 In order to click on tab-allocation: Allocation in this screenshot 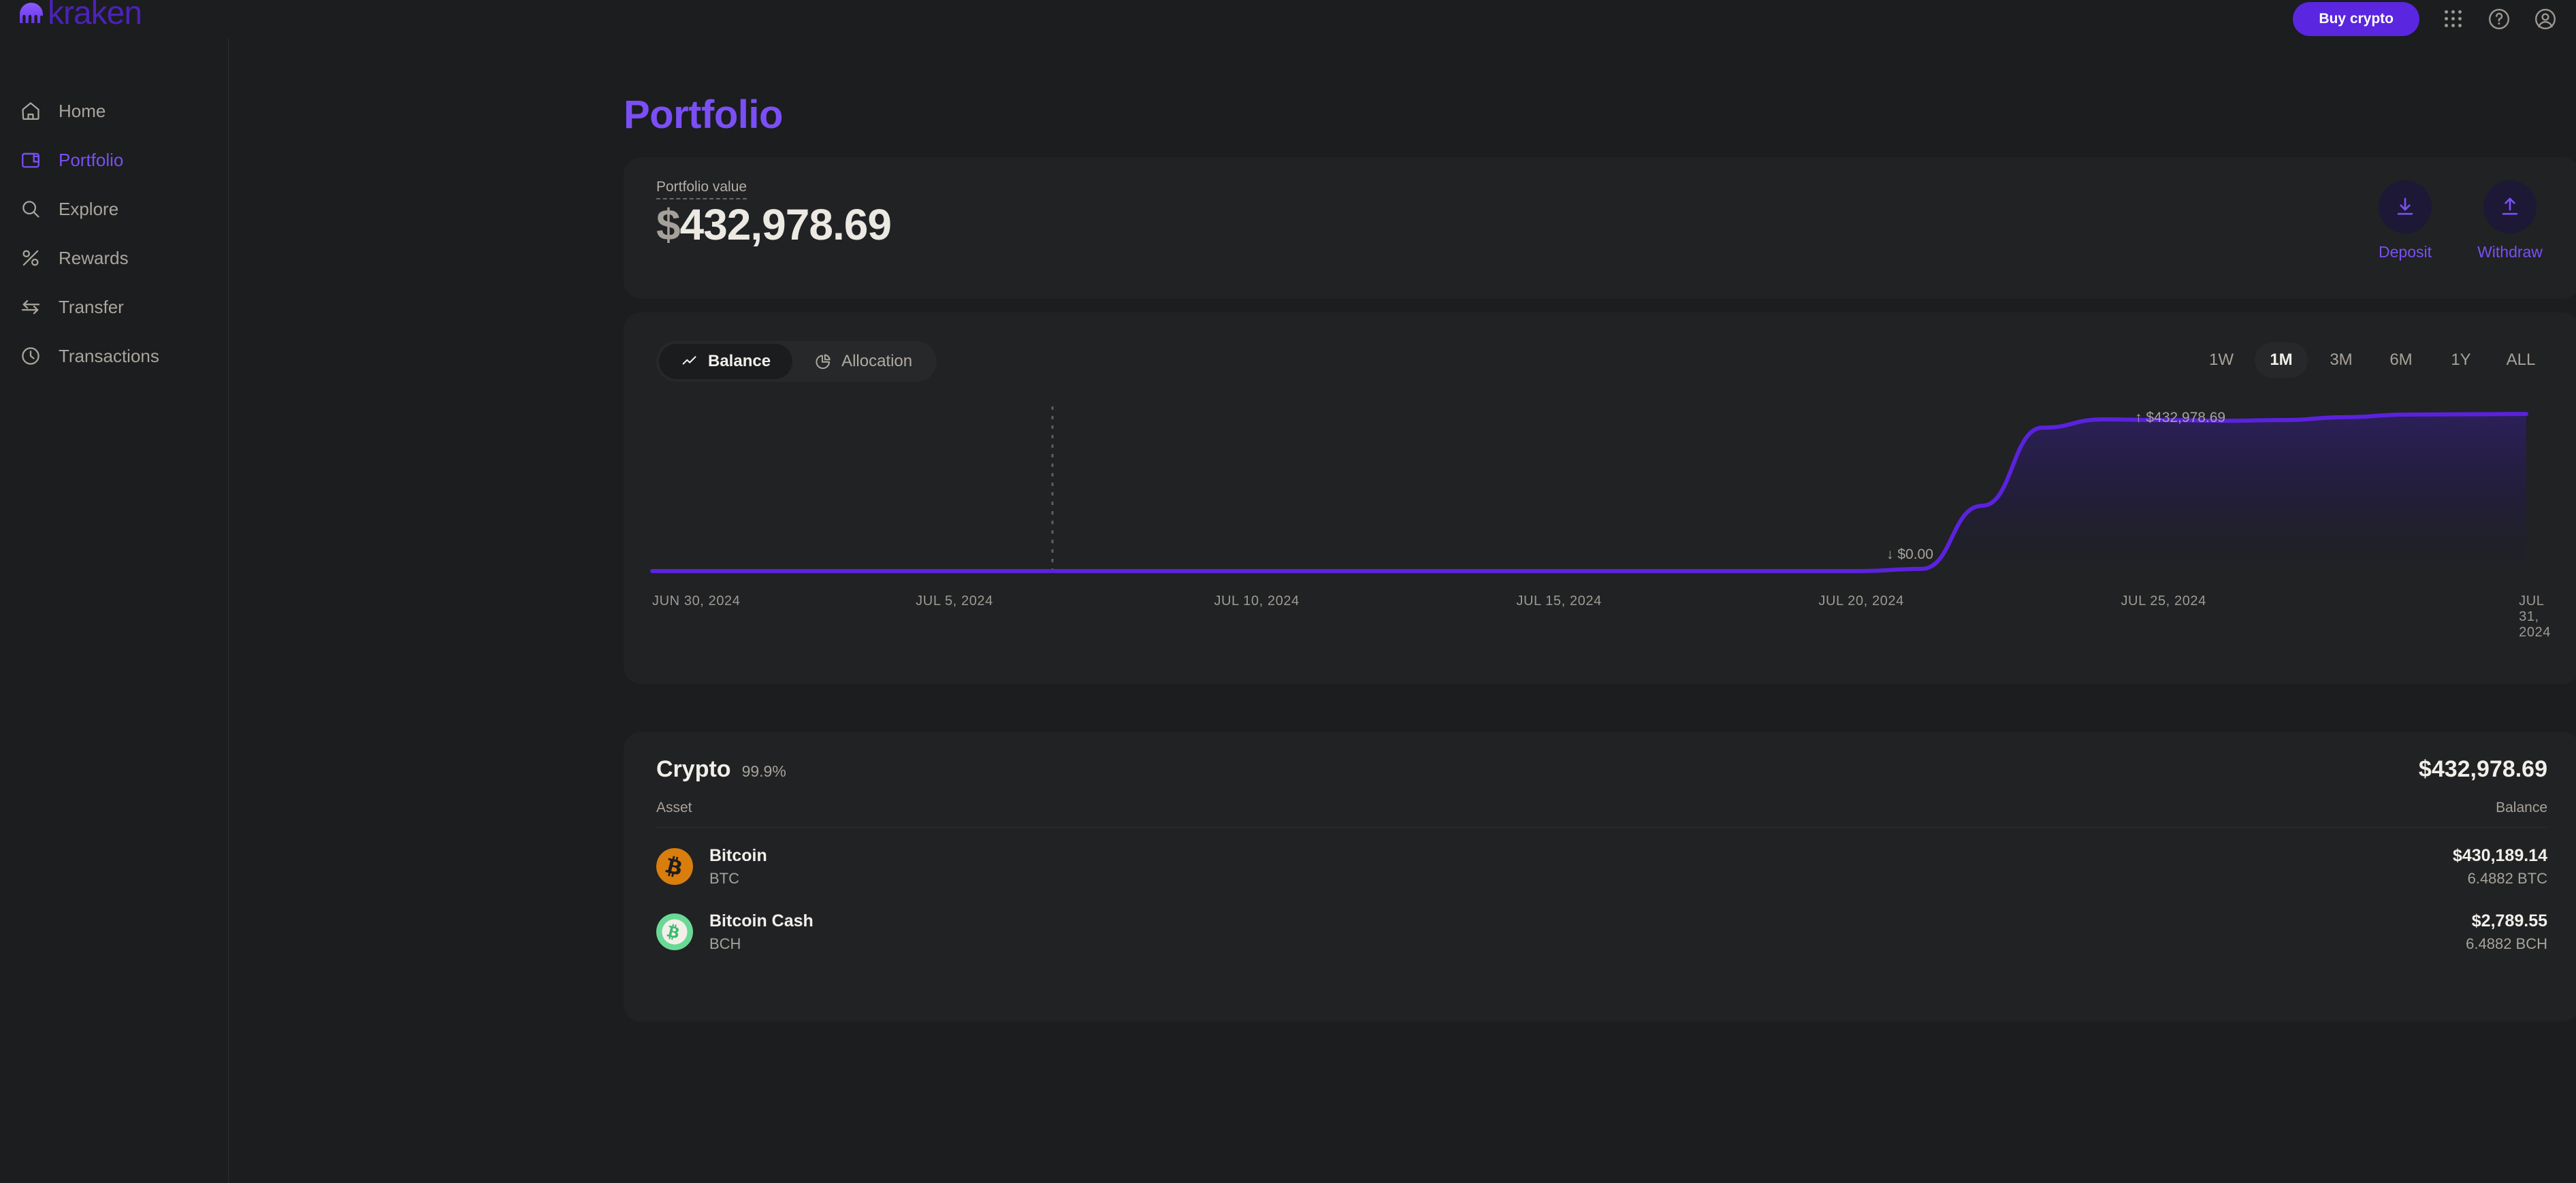, I will do `click(863, 361)`.